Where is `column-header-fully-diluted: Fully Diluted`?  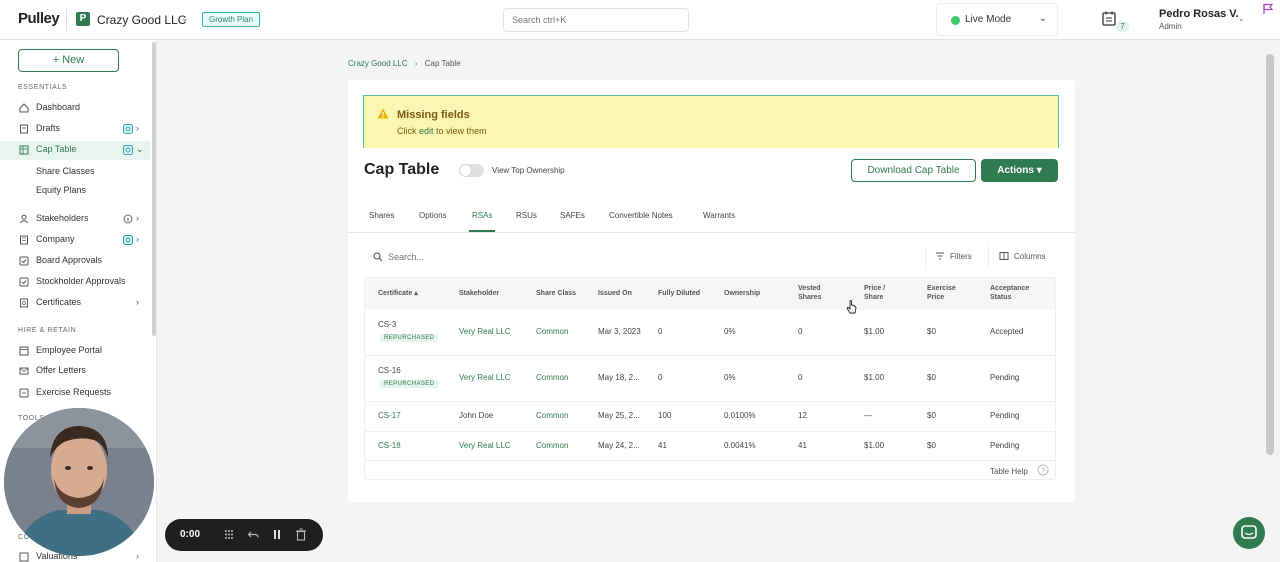 column-header-fully-diluted: Fully Diluted is located at coordinates (679, 293).